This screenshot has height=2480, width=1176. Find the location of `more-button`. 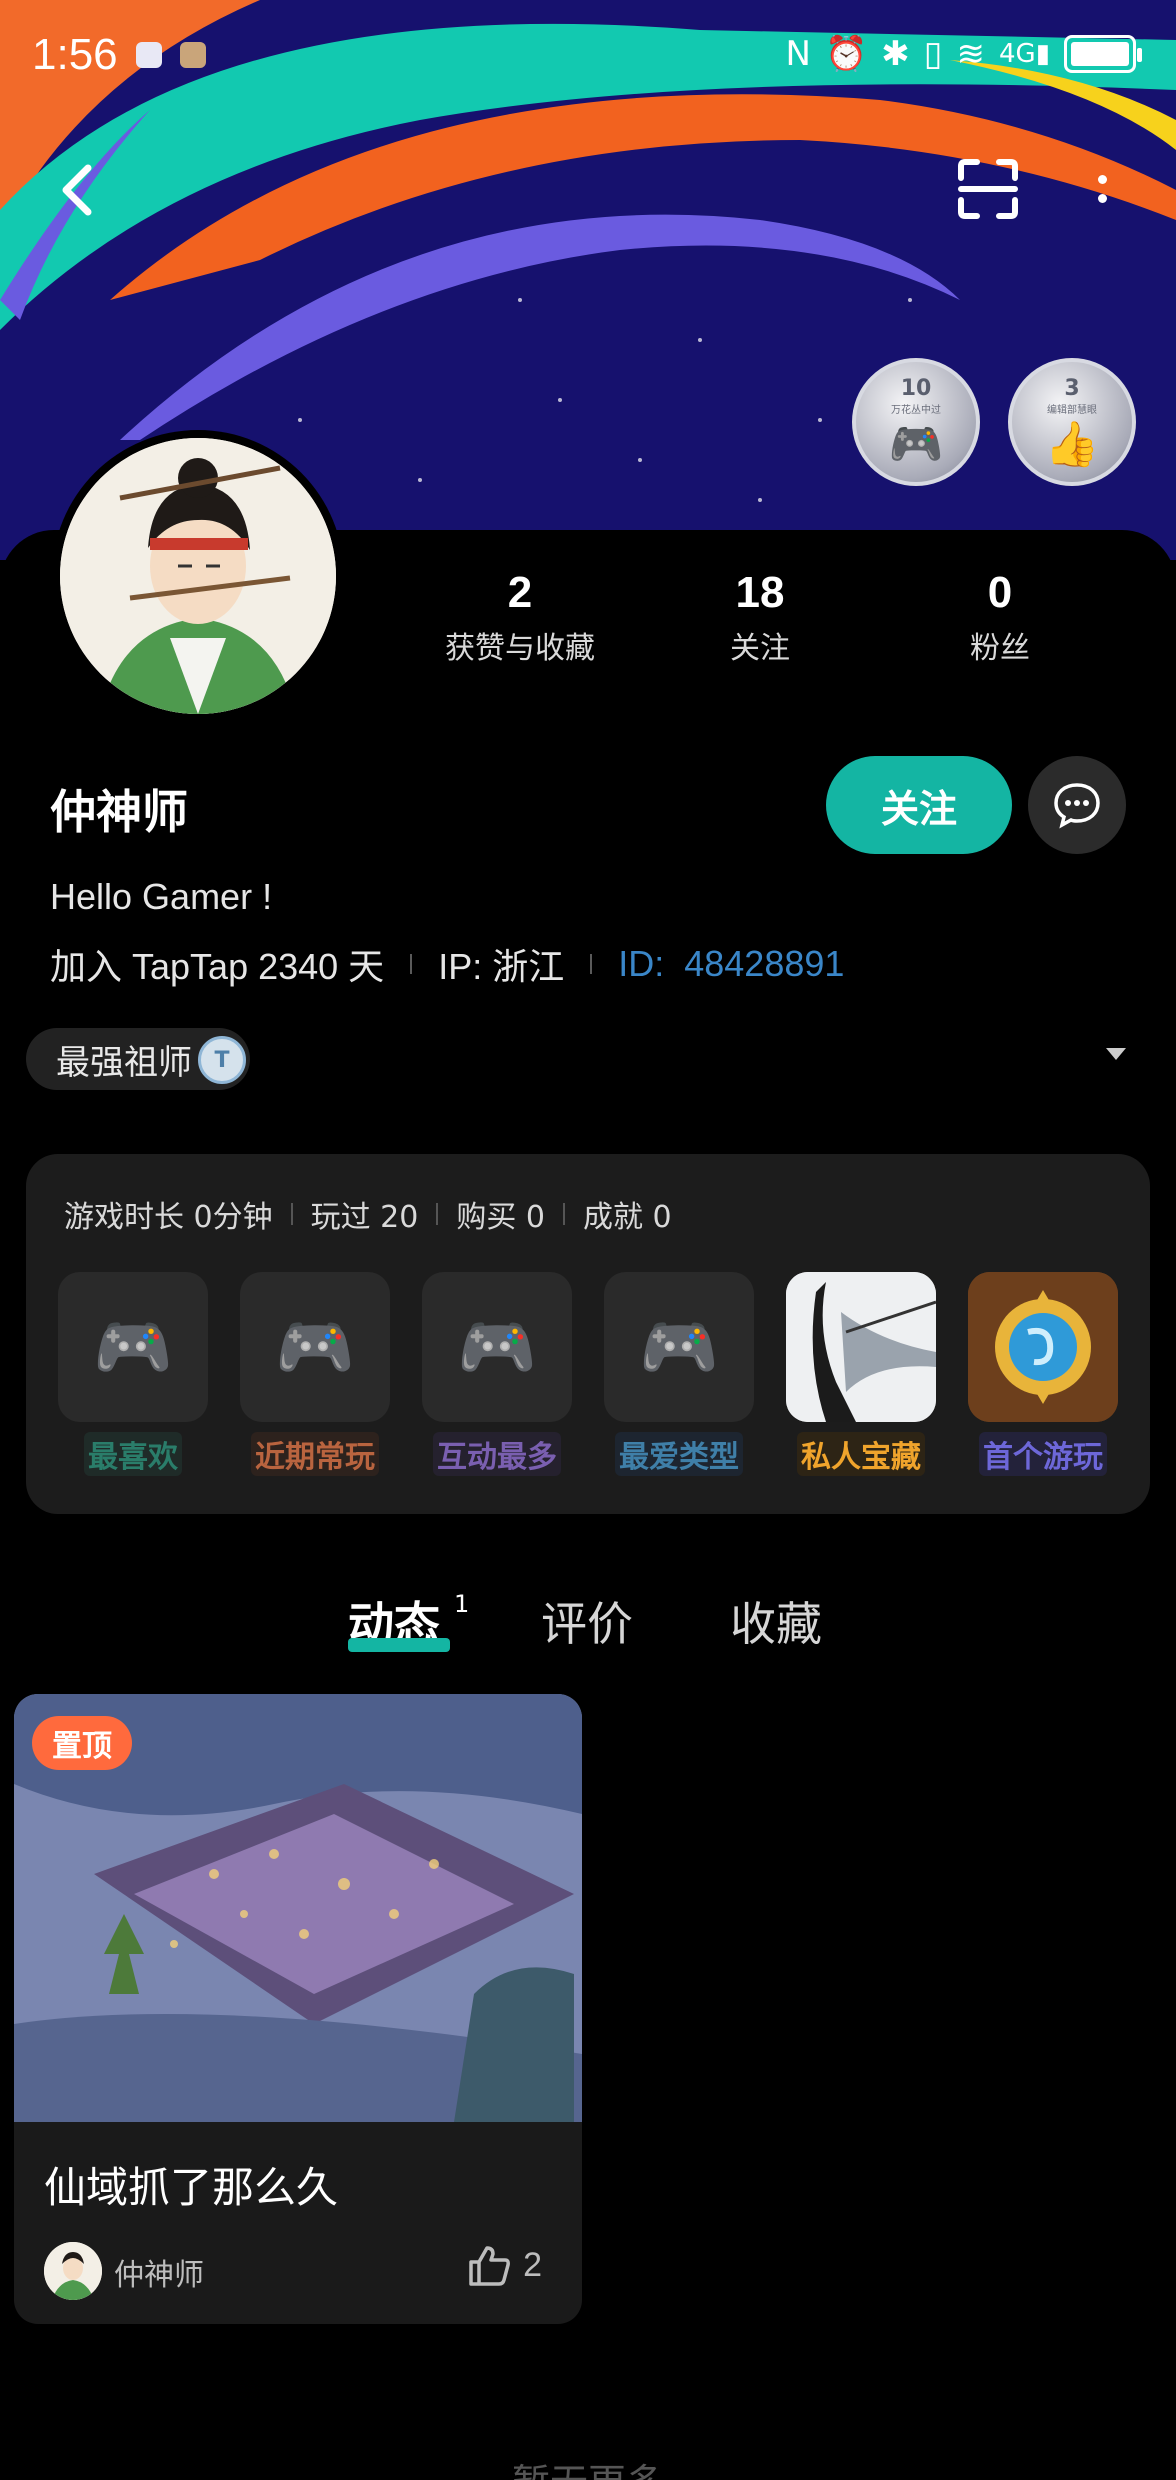

more-button is located at coordinates (1102, 189).